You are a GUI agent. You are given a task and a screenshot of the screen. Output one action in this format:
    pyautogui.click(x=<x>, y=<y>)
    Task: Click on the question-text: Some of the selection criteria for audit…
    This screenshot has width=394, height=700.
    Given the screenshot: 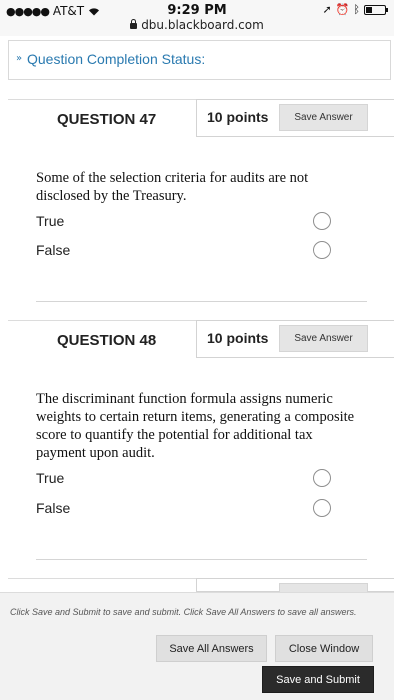 What is the action you would take?
    pyautogui.click(x=172, y=187)
    